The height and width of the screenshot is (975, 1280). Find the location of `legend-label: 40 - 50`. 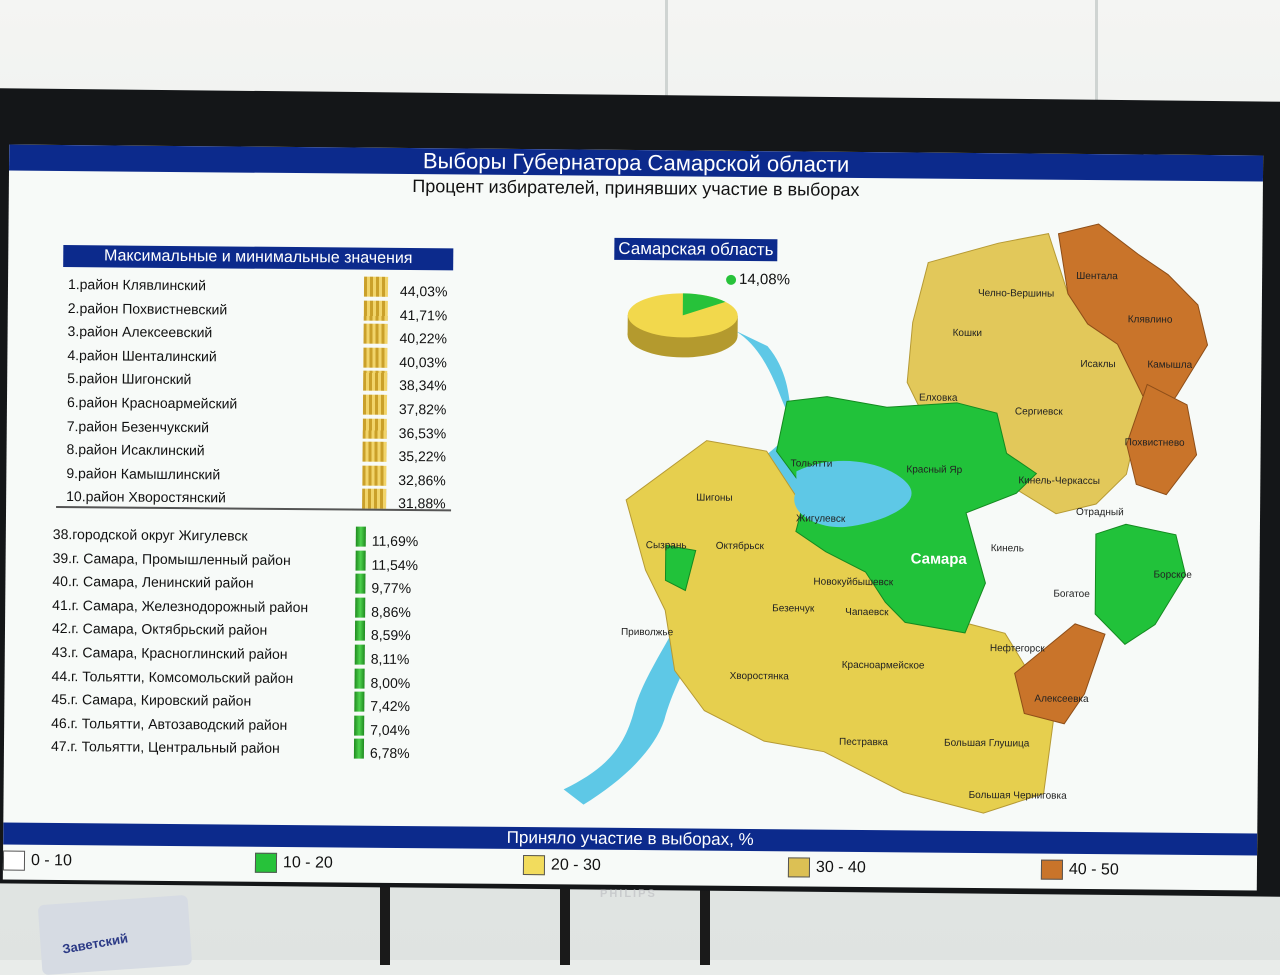

legend-label: 40 - 50 is located at coordinates (1093, 870).